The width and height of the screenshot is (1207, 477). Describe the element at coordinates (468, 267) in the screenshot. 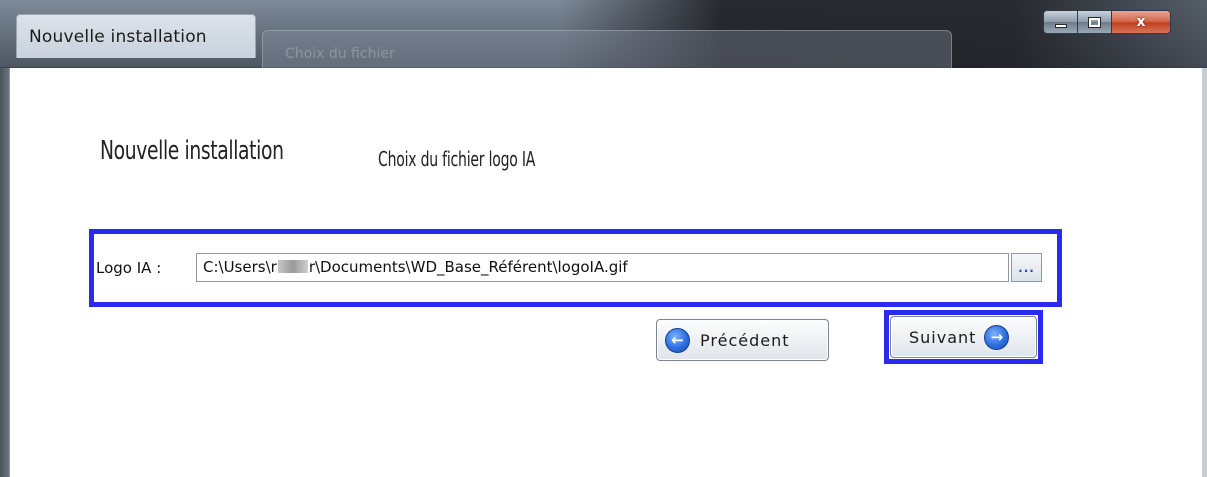

I see `logo-path-suffix: r\Documents\WD_Base_Référent\logoIA.gif` at that location.